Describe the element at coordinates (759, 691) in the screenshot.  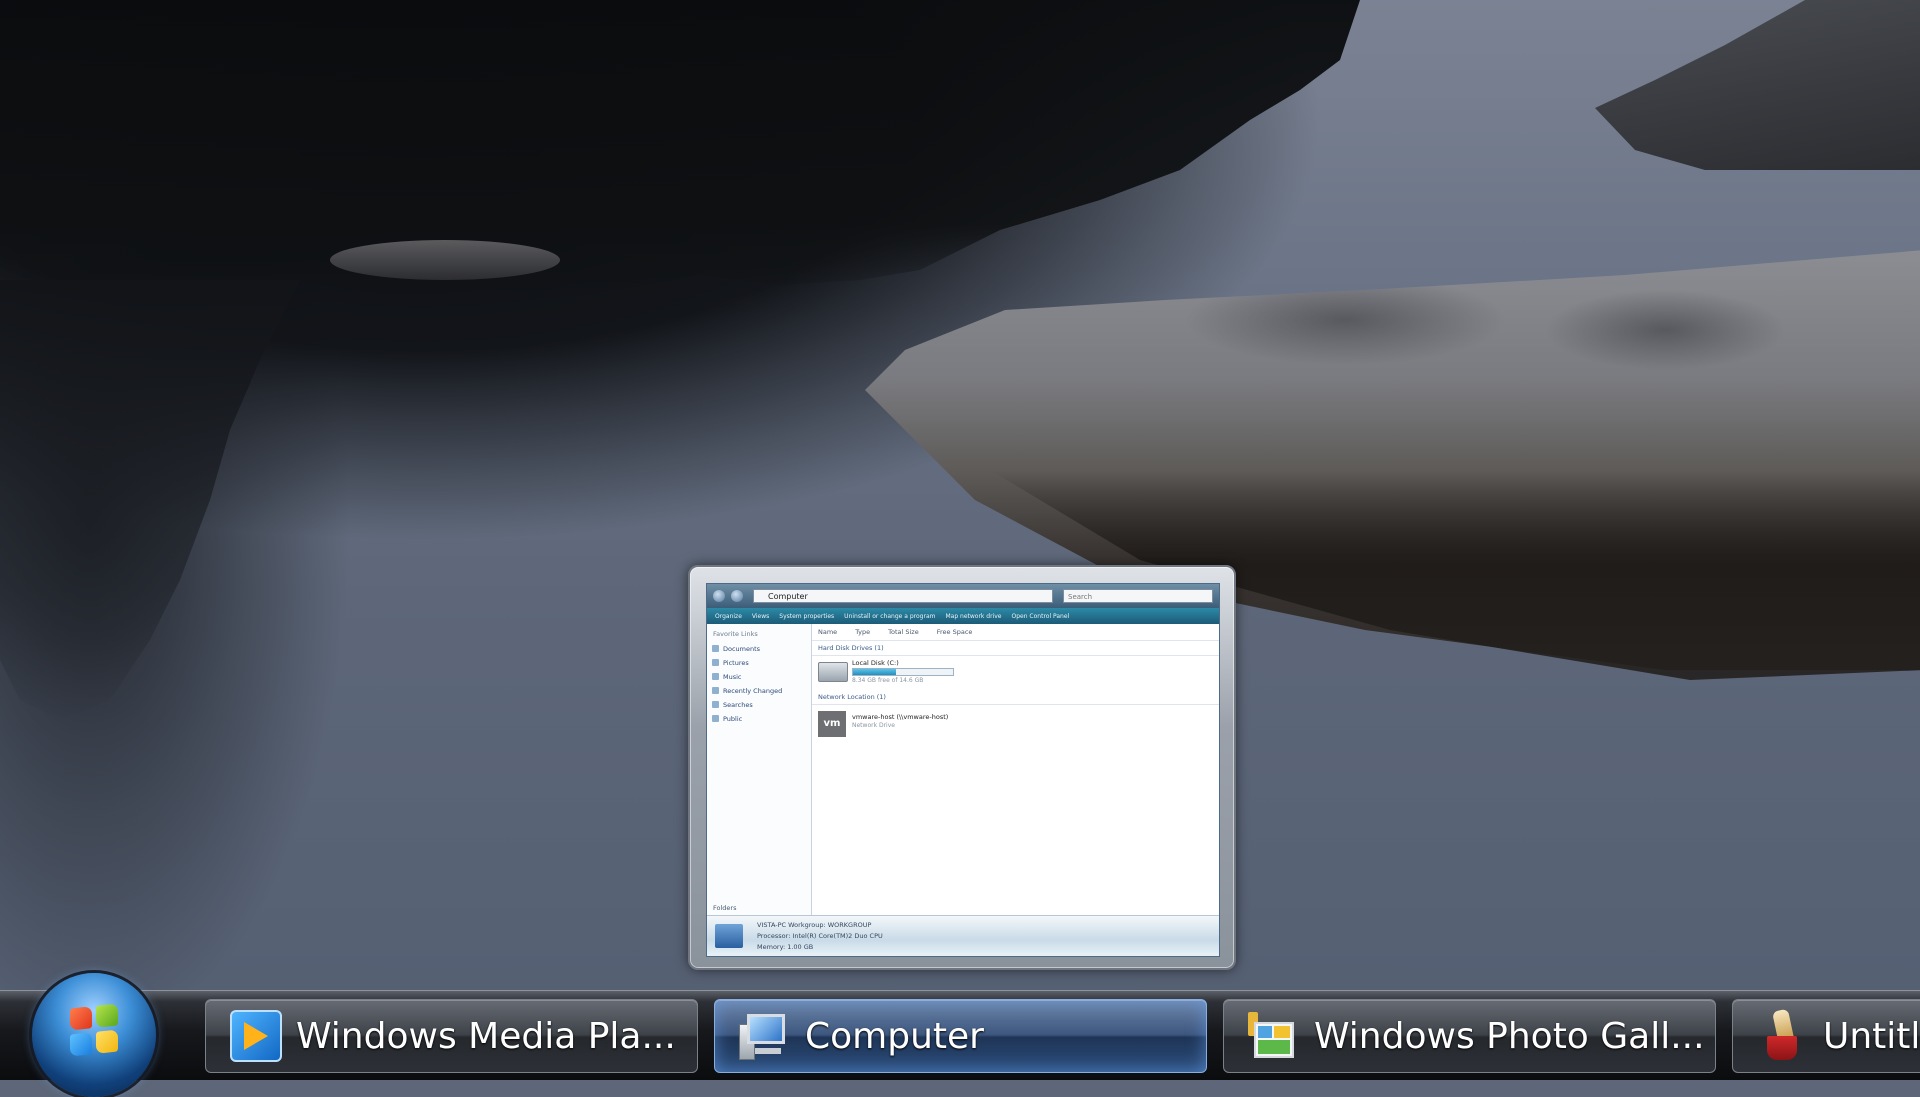
I see `preview-nav-item: Recently Changed` at that location.